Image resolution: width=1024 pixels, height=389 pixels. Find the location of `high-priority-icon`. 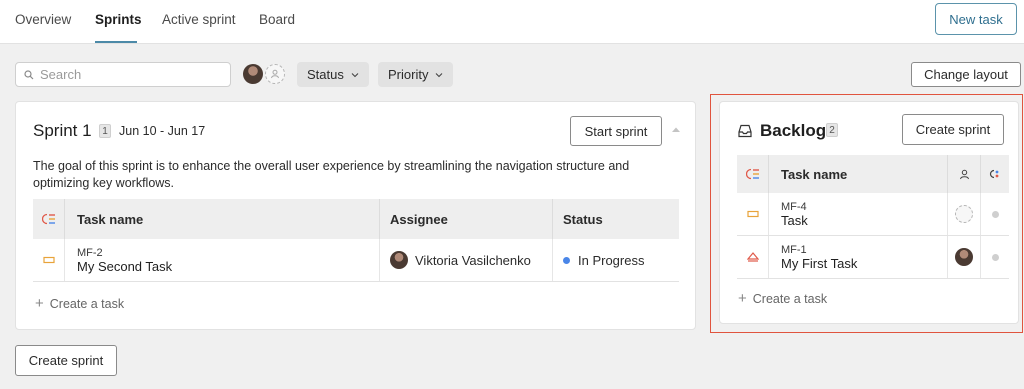

high-priority-icon is located at coordinates (752, 257).